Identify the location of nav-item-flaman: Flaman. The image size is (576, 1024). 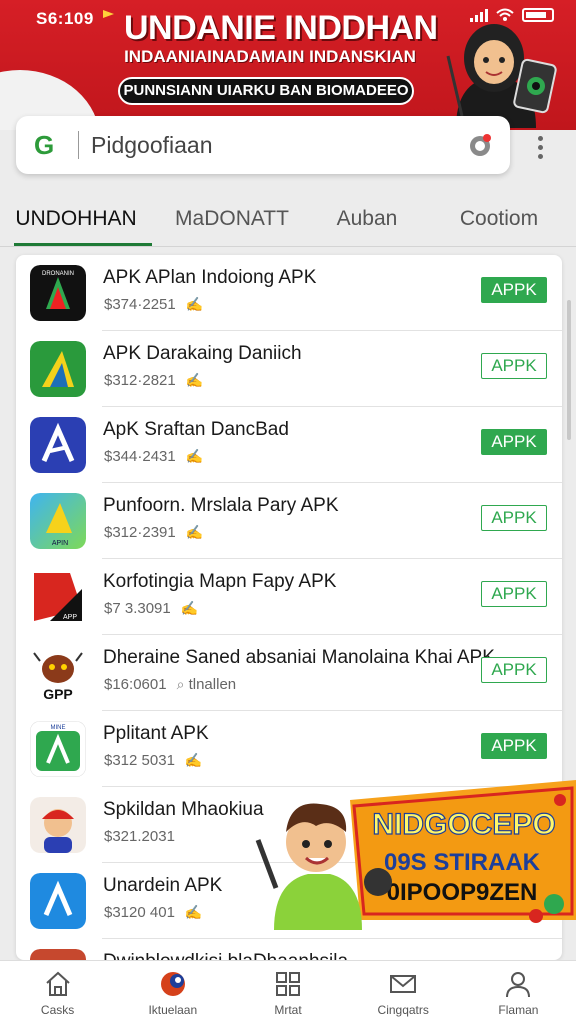
(518, 992).